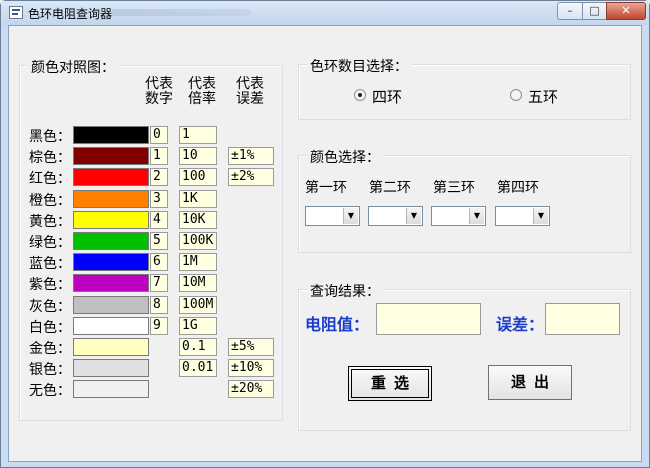 This screenshot has height=468, width=650. Describe the element at coordinates (50, 349) in the screenshot. I see `color-name-label: 金色：` at that location.